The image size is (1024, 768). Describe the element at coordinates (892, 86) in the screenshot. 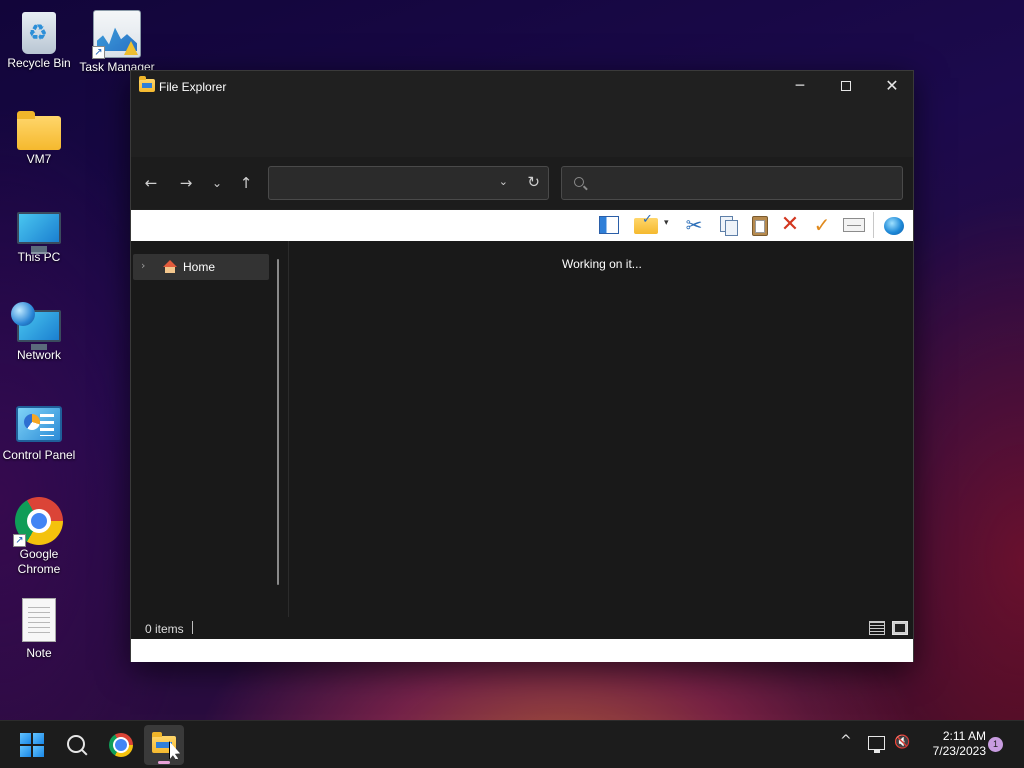

I see `close-button: ✕` at that location.